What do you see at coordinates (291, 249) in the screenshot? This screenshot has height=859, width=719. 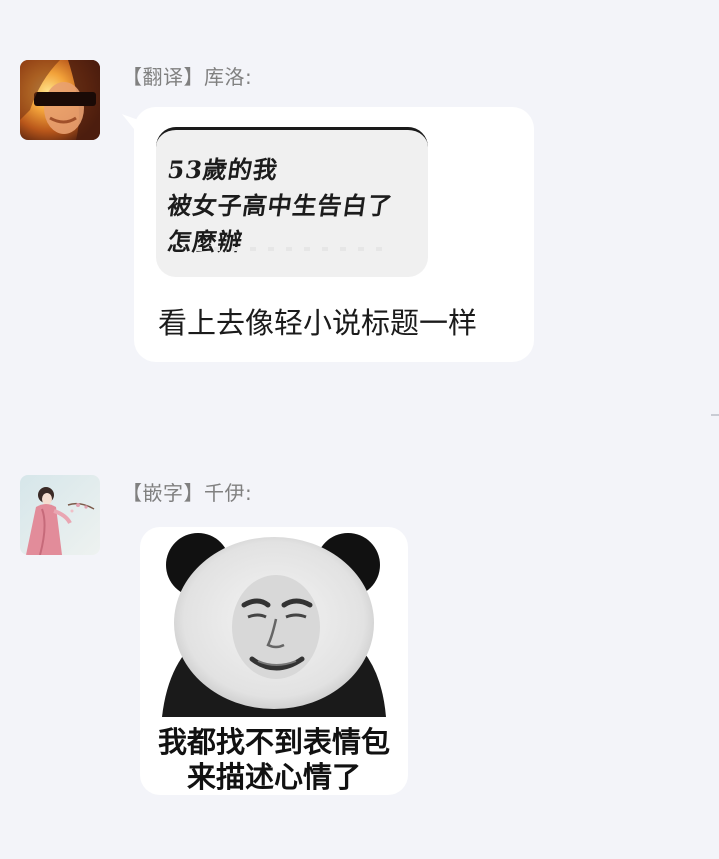 I see `image-artifact` at bounding box center [291, 249].